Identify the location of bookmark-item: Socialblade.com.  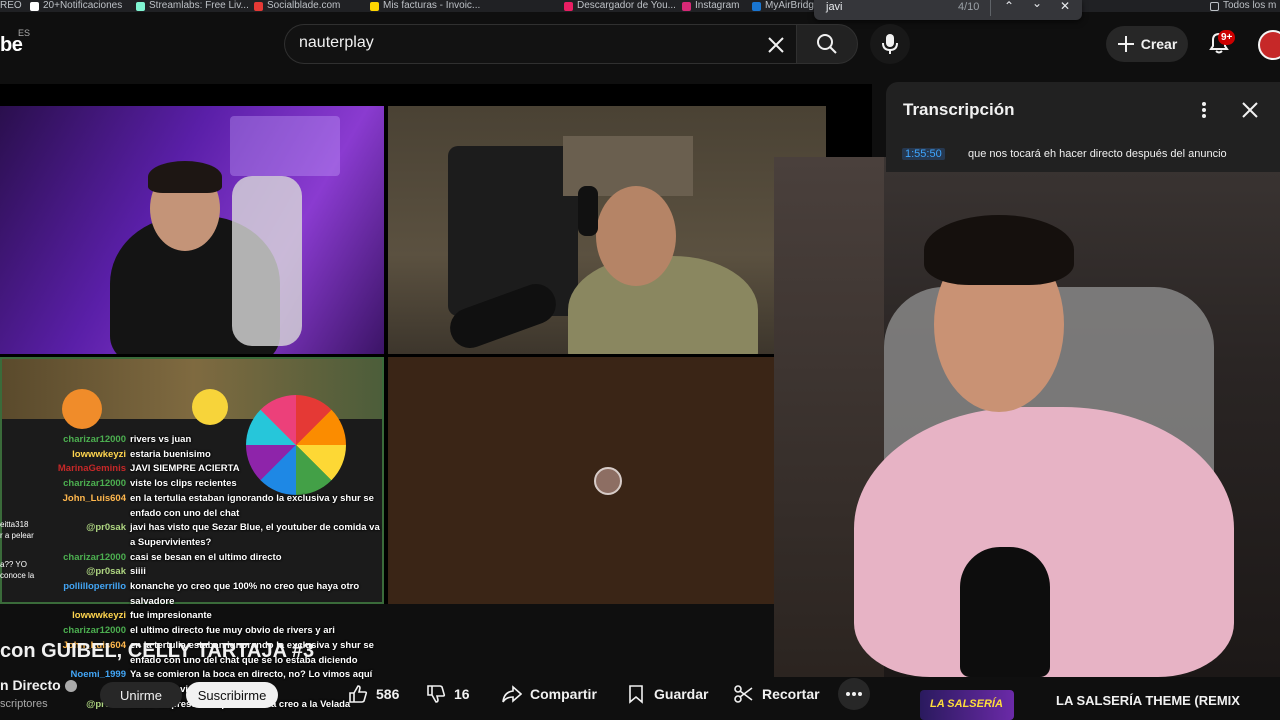
(297, 6).